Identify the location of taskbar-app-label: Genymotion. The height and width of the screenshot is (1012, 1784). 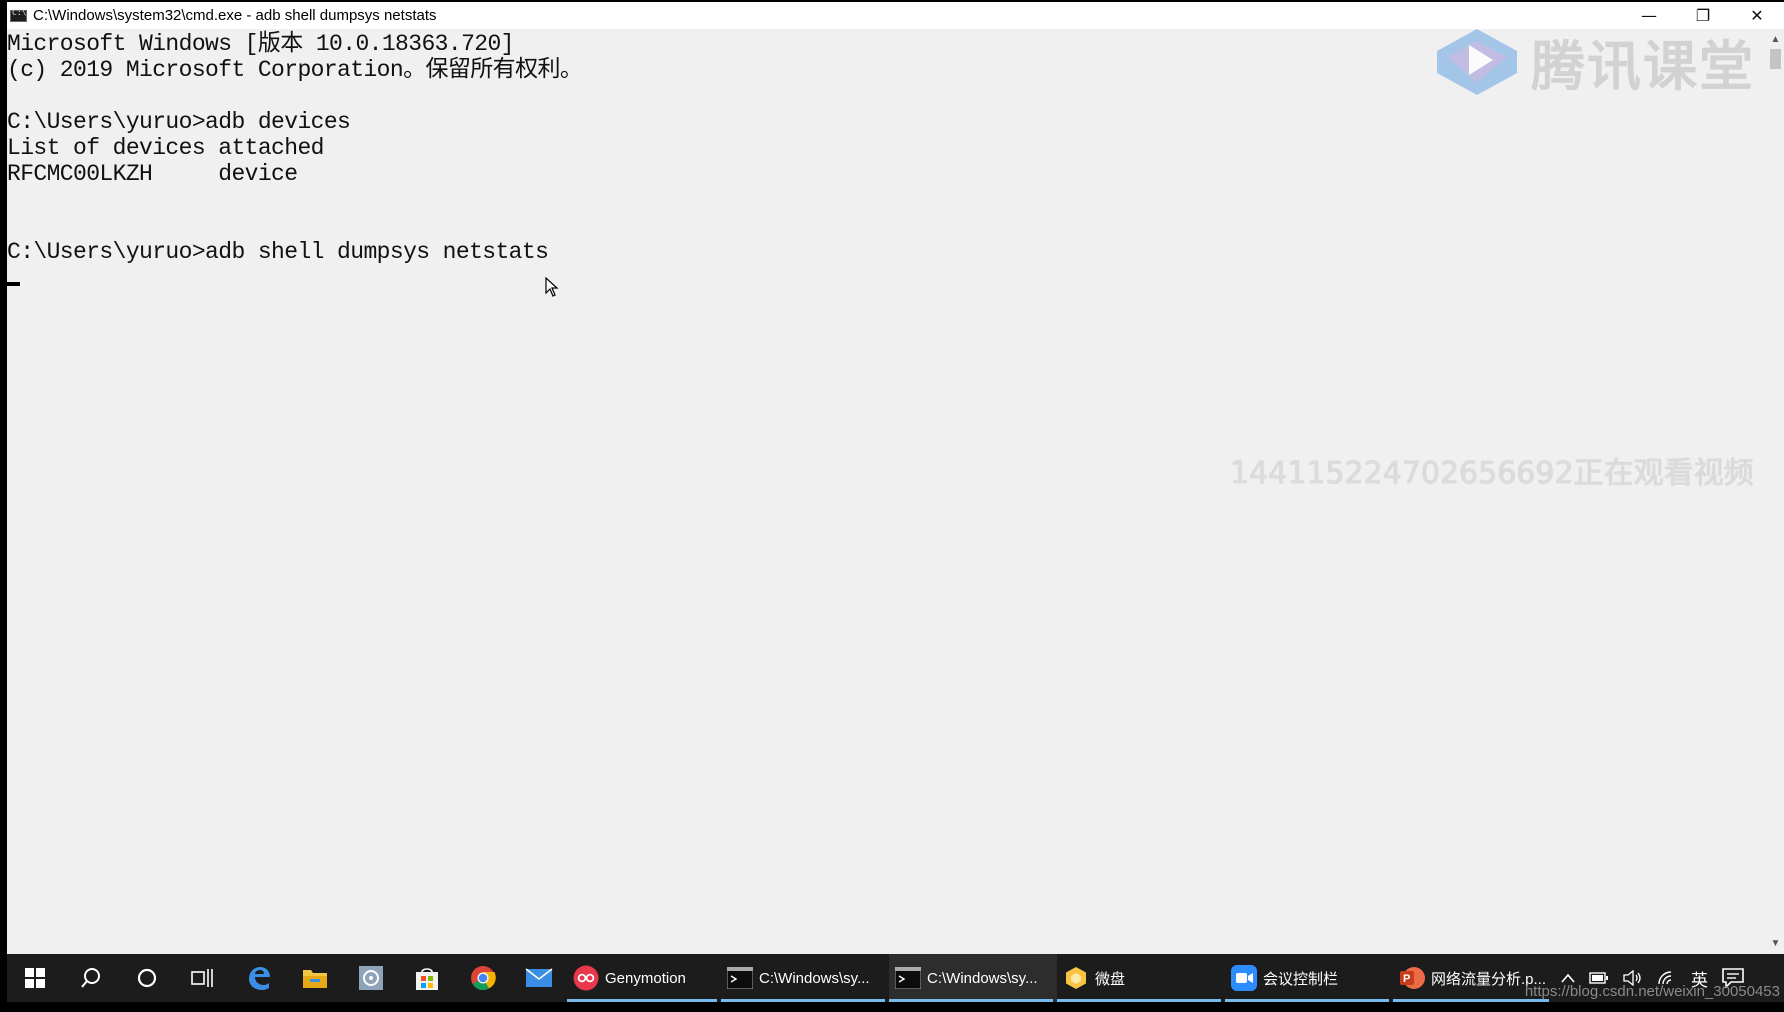
(645, 978).